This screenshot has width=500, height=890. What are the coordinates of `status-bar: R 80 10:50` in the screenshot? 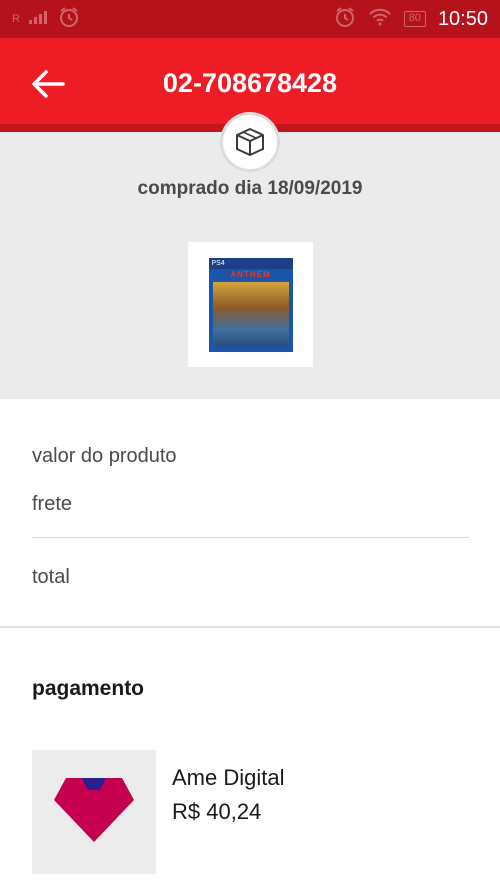 It's located at (250, 19).